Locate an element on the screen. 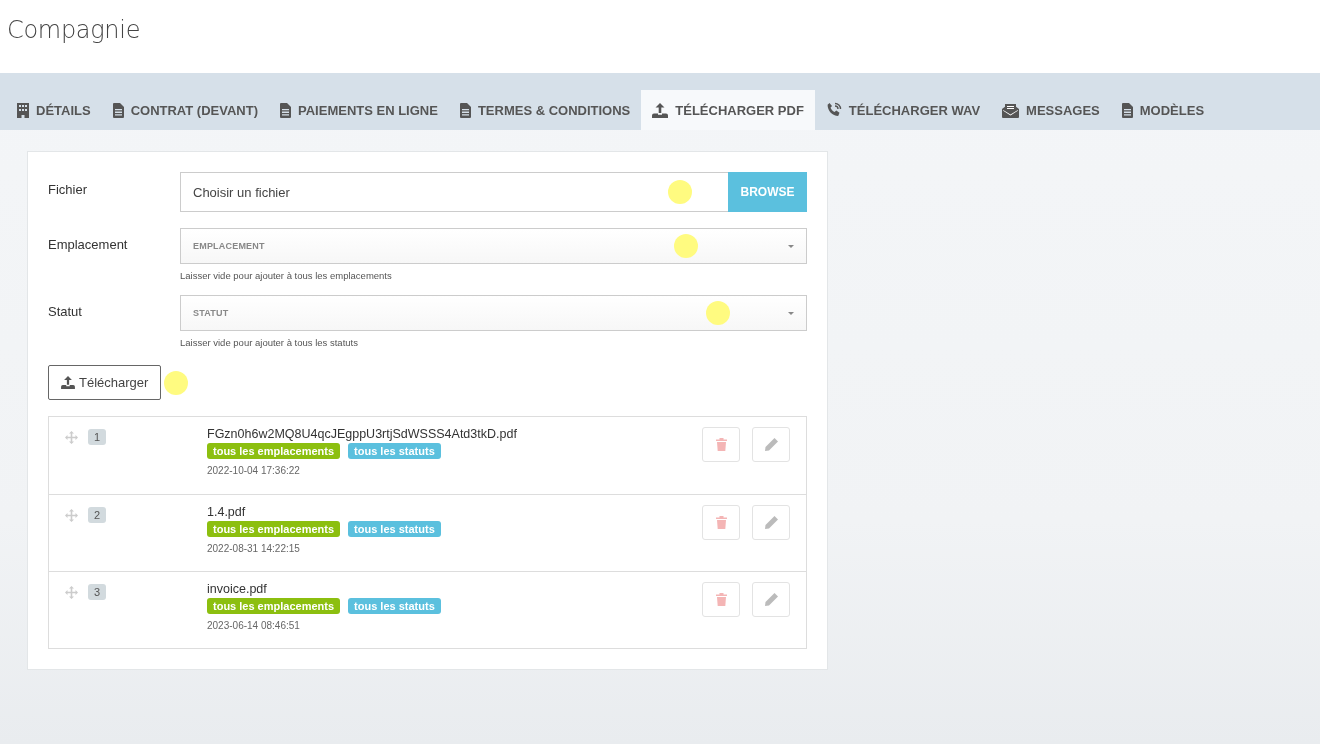  file-name: FGzn0h6w2MQ8U4qcJEgppU3rtjSdWSSS4Atd3tkD.pdf is located at coordinates (362, 434).